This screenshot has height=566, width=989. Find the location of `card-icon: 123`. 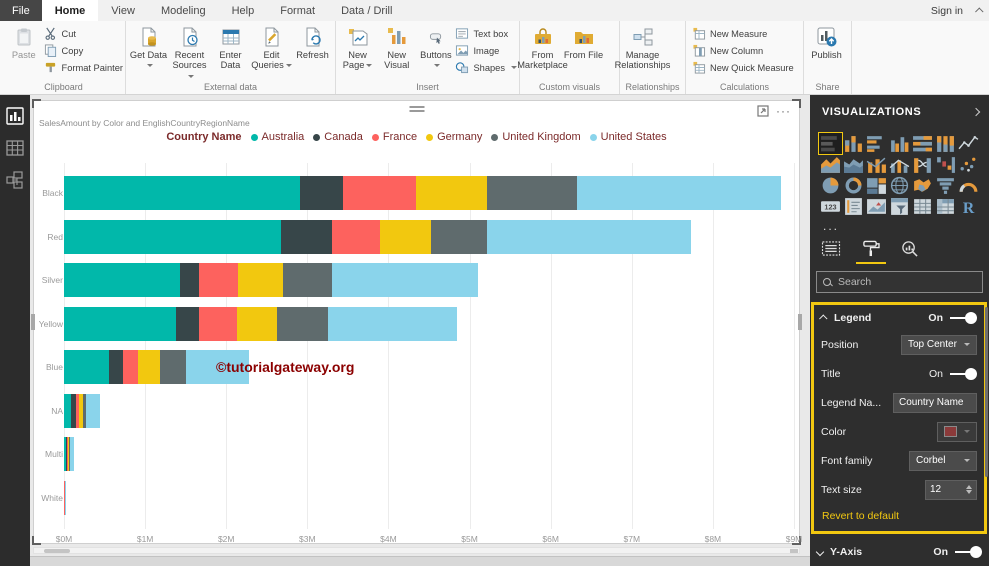

card-icon: 123 is located at coordinates (830, 206).